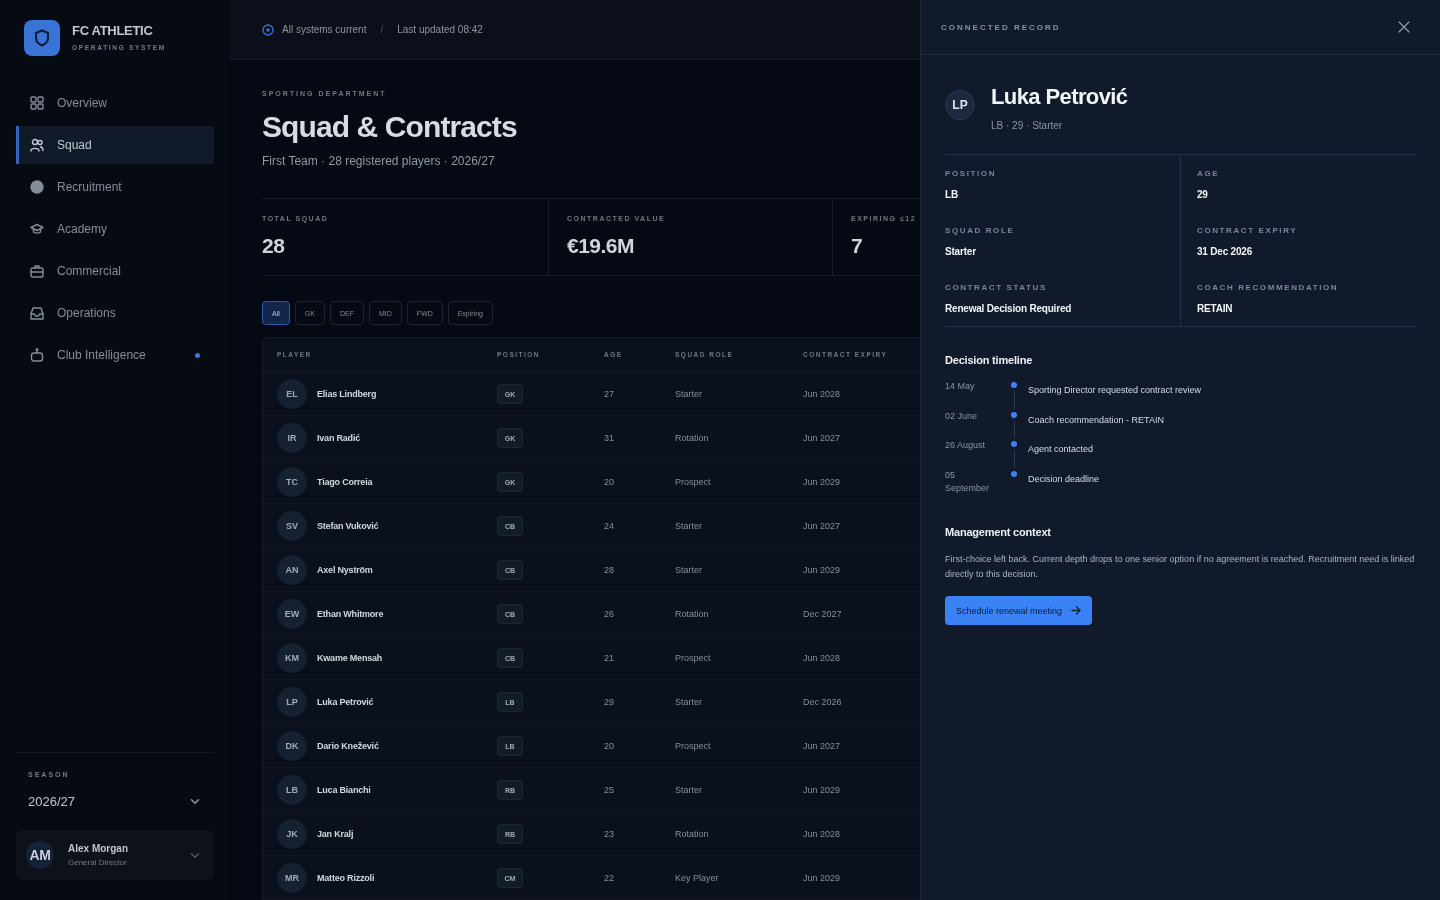  Describe the element at coordinates (115, 103) in the screenshot. I see `nav-item: Overview` at that location.